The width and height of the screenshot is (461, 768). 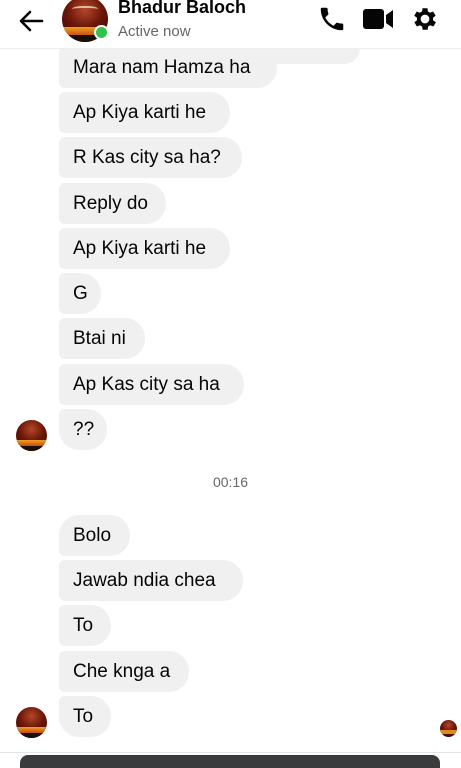 I want to click on message-bubble: Mara nam Hamza ha, so click(x=168, y=67).